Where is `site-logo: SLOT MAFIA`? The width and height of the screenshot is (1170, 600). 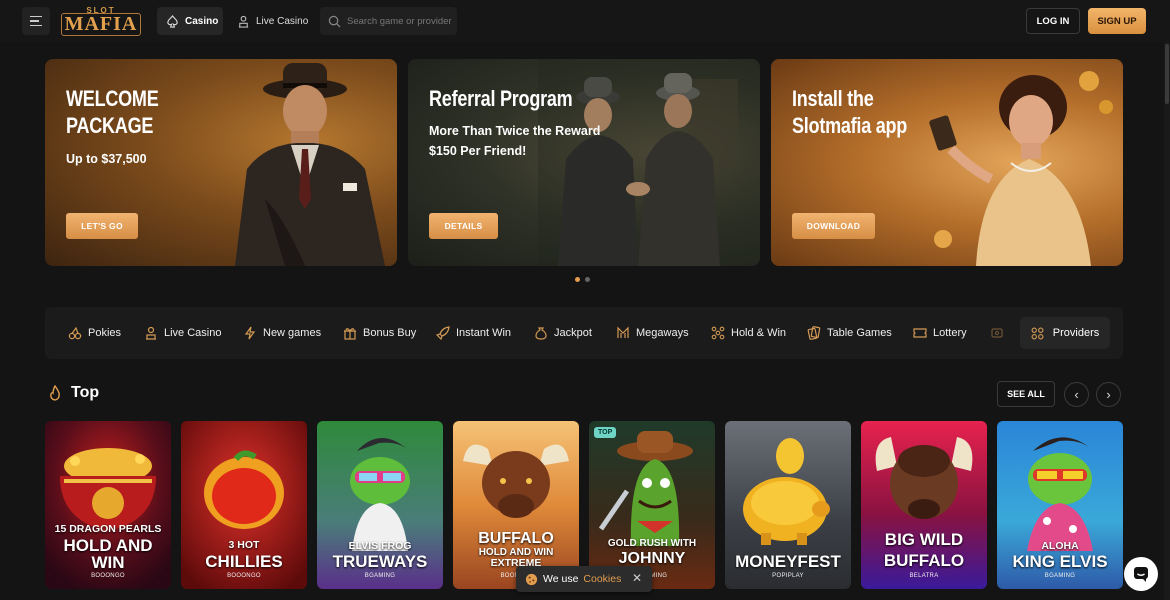
site-logo: SLOT MAFIA is located at coordinates (101, 21).